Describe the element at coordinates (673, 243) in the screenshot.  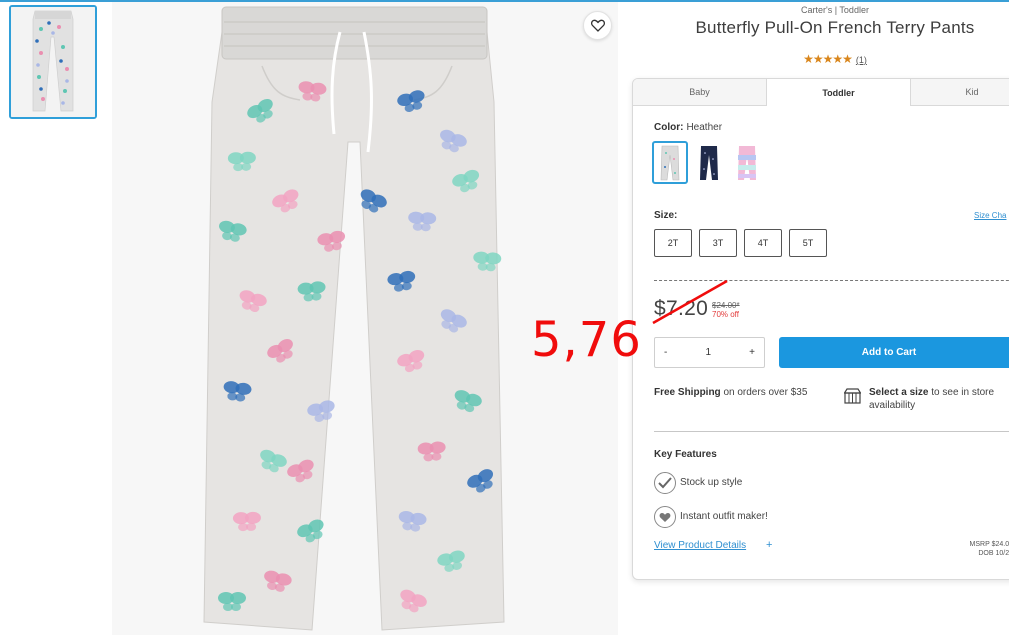
I see `size-2t: 2T` at that location.